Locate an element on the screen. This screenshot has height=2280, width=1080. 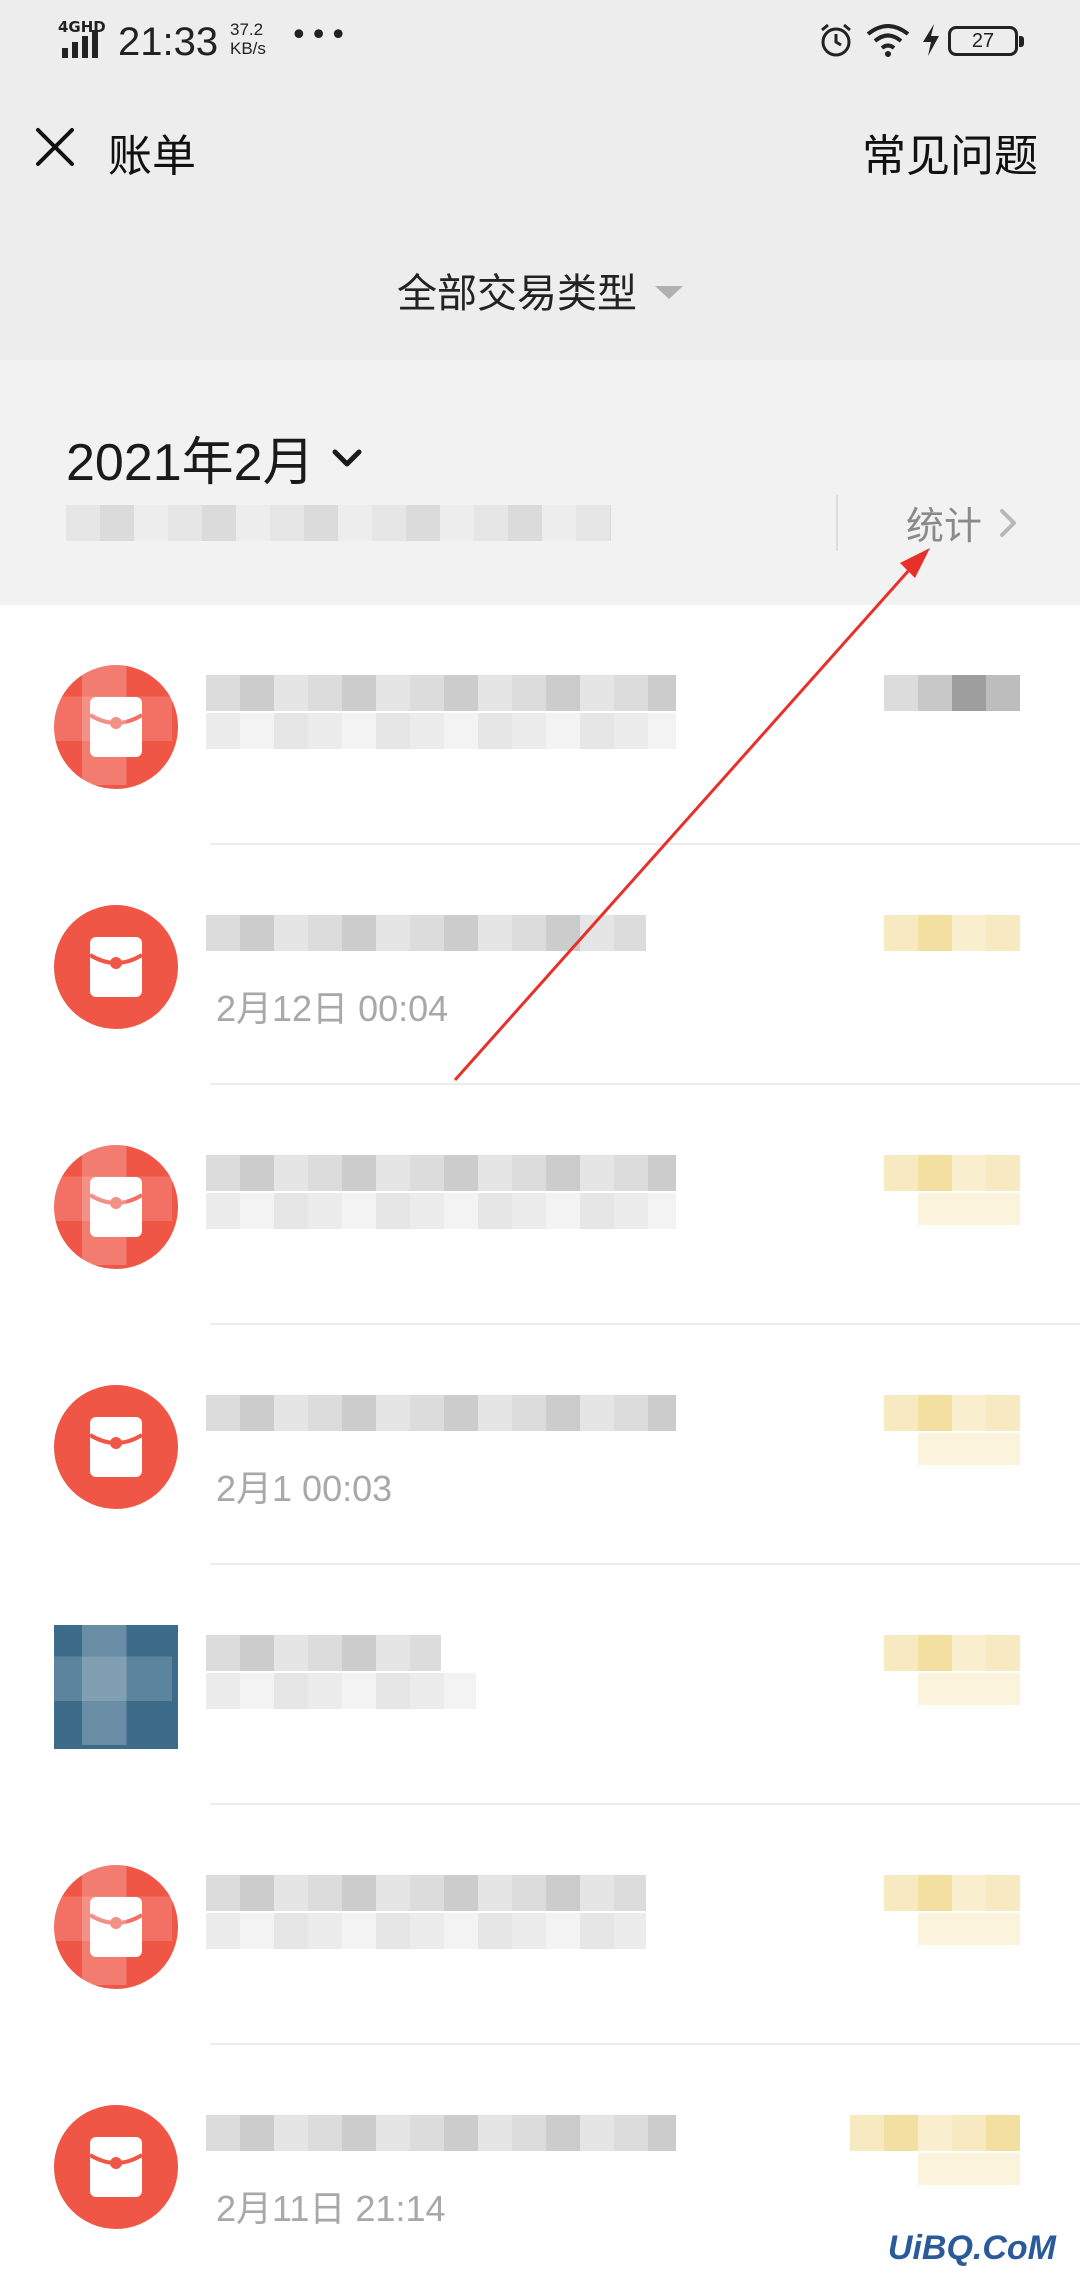
battery-level: 27 is located at coordinates (986, 41).